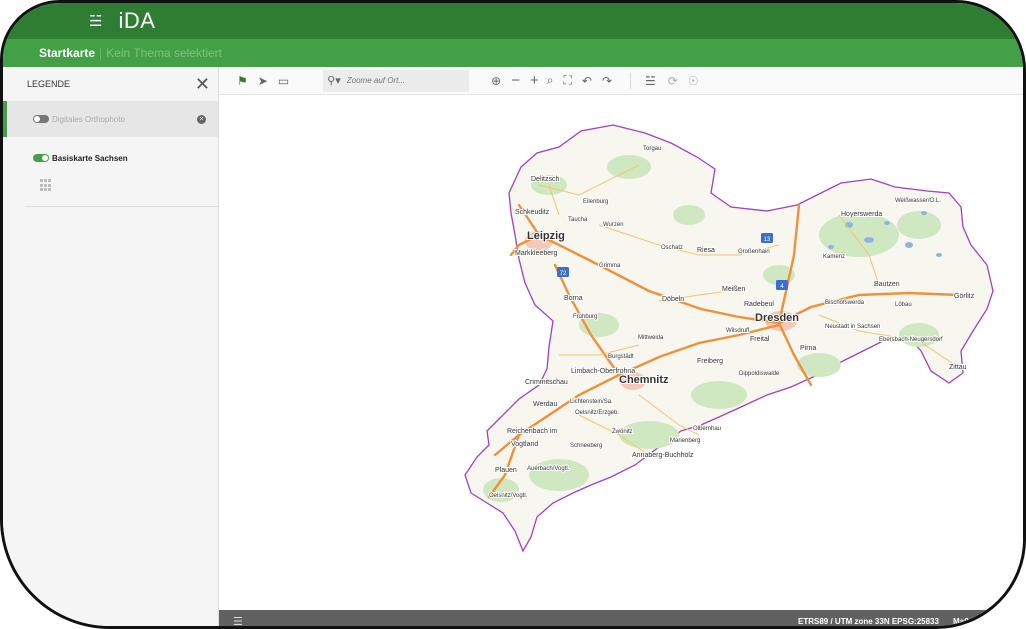 The height and width of the screenshot is (629, 1026). Describe the element at coordinates (673, 299) in the screenshot. I see `city-label: Döbeln` at that location.